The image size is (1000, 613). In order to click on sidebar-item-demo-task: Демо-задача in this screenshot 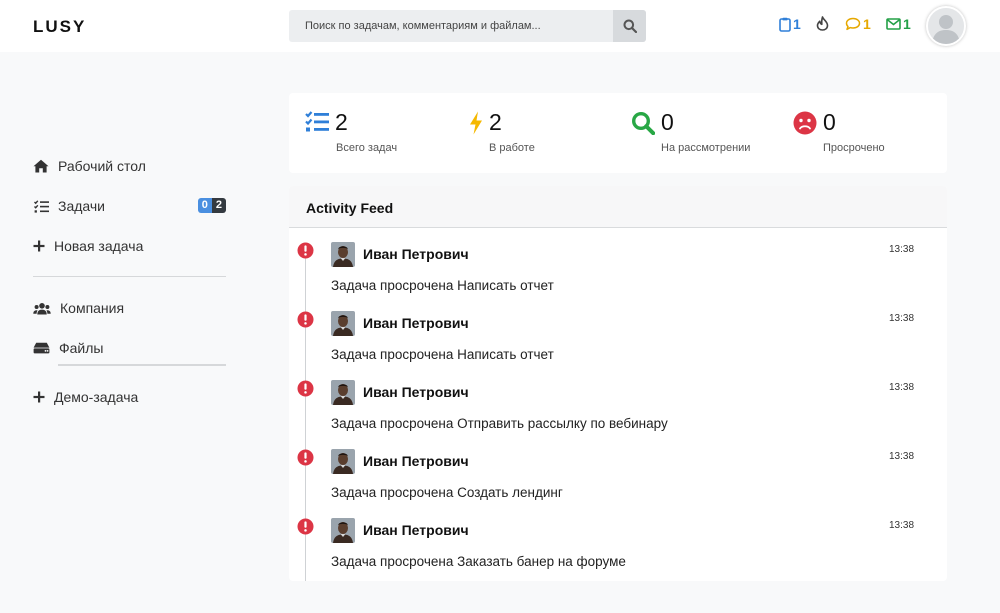, I will do `click(129, 397)`.